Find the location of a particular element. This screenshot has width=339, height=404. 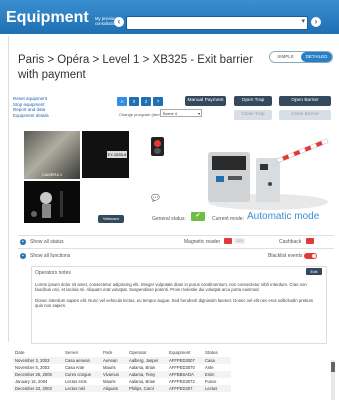

cell-operator: Aalberg, Jasper is located at coordinates (144, 360).